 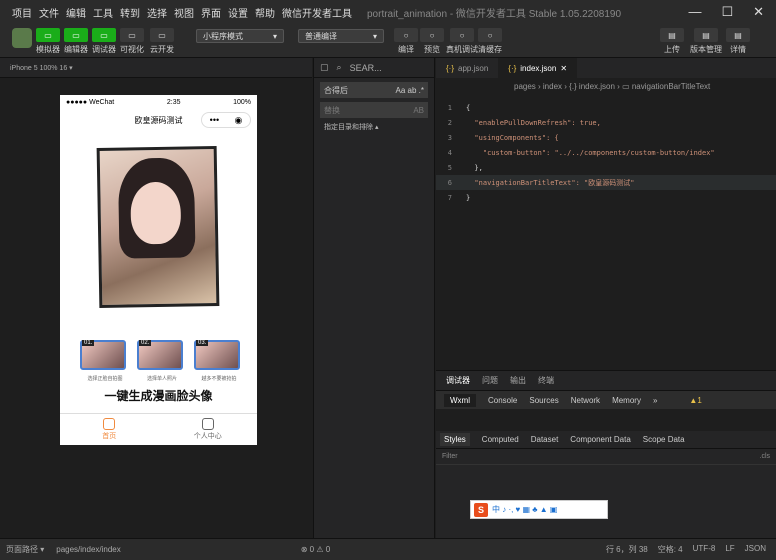 I want to click on avatar, so click(x=22, y=38).